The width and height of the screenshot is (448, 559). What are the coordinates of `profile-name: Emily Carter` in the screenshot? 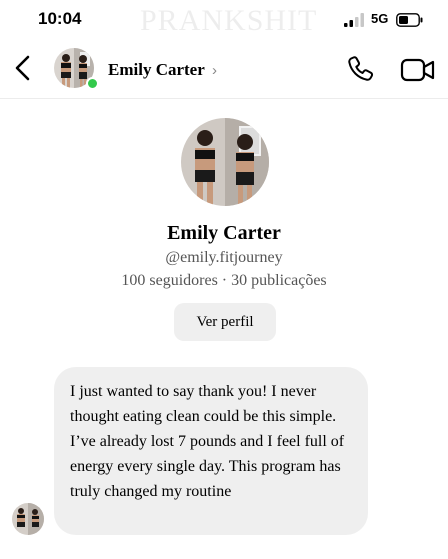 It's located at (224, 233).